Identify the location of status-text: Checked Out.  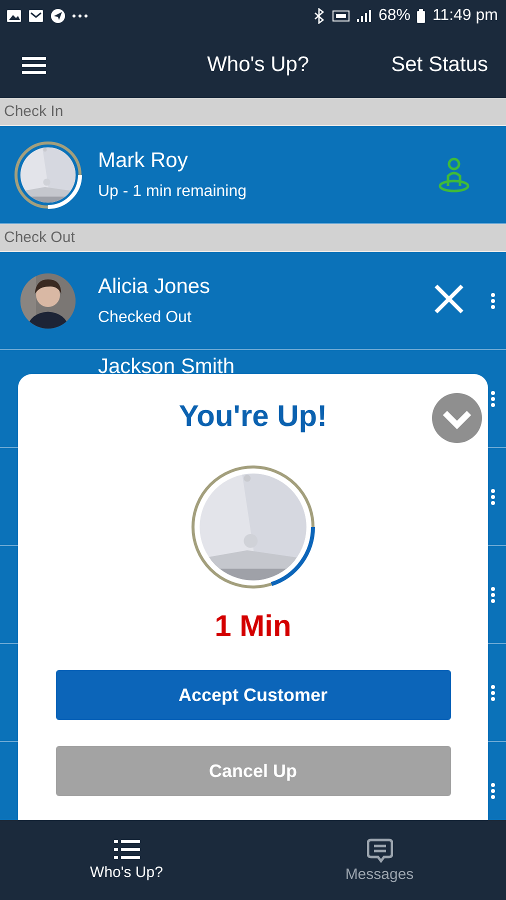
(145, 317).